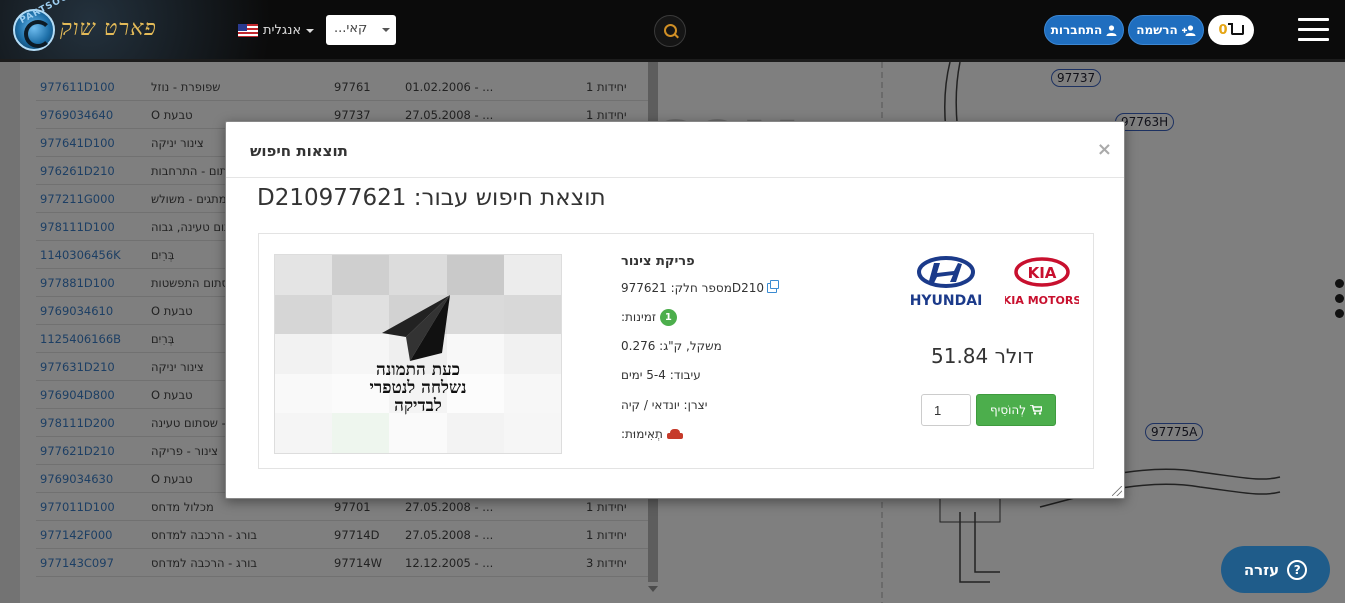 The image size is (1345, 603). I want to click on image-text-line: כעת התמונה, so click(418, 370).